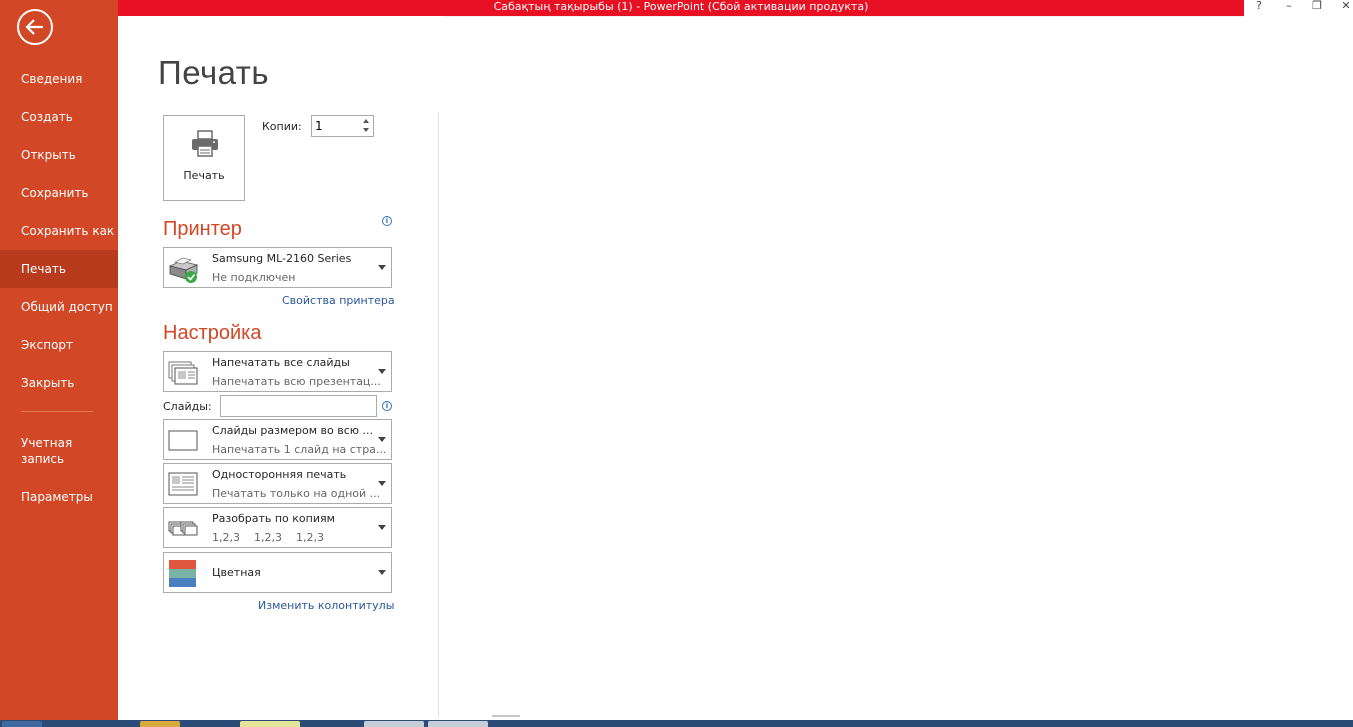  I want to click on page-title: Печать, so click(214, 72).